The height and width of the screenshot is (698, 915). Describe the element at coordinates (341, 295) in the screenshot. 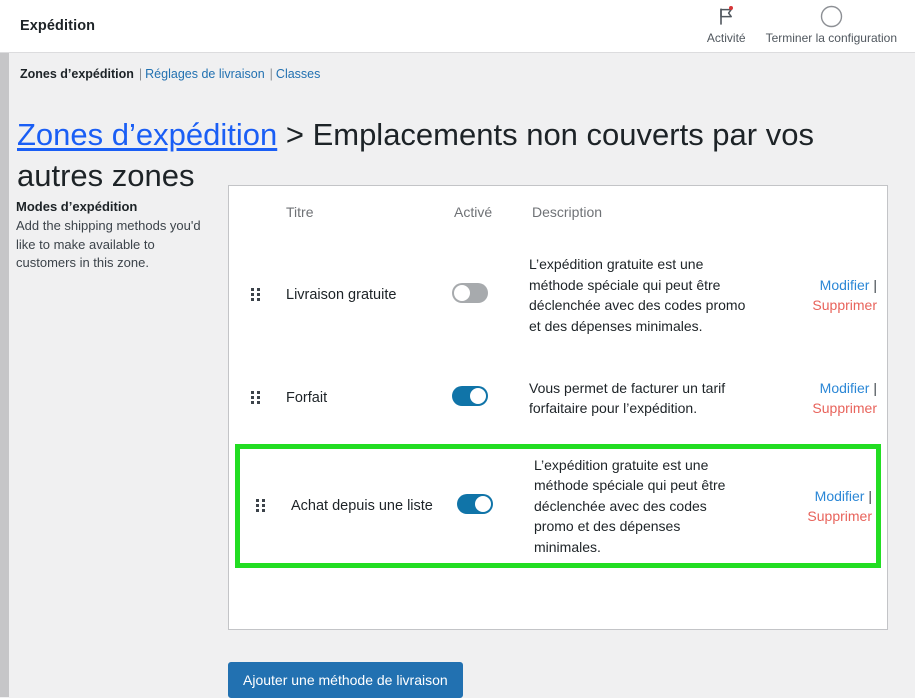

I see `method-title: Livraison gratuite` at that location.